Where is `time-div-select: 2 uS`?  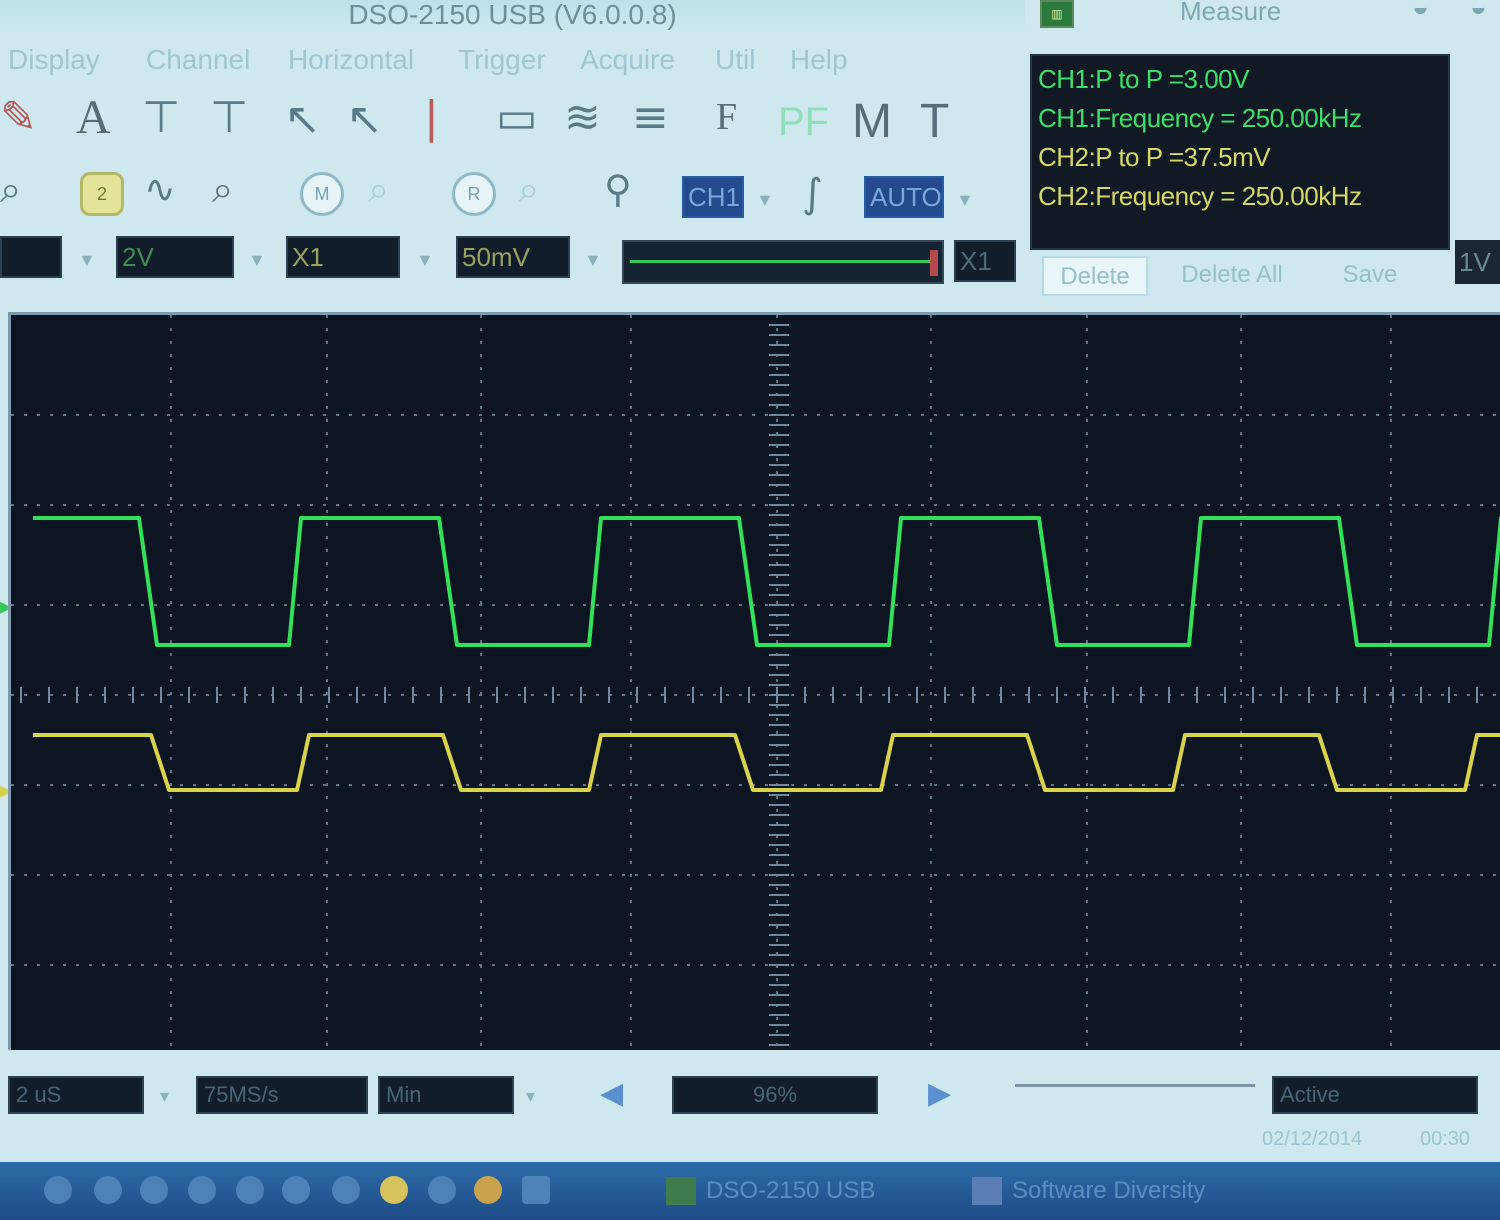
time-div-select: 2 uS is located at coordinates (76, 1095).